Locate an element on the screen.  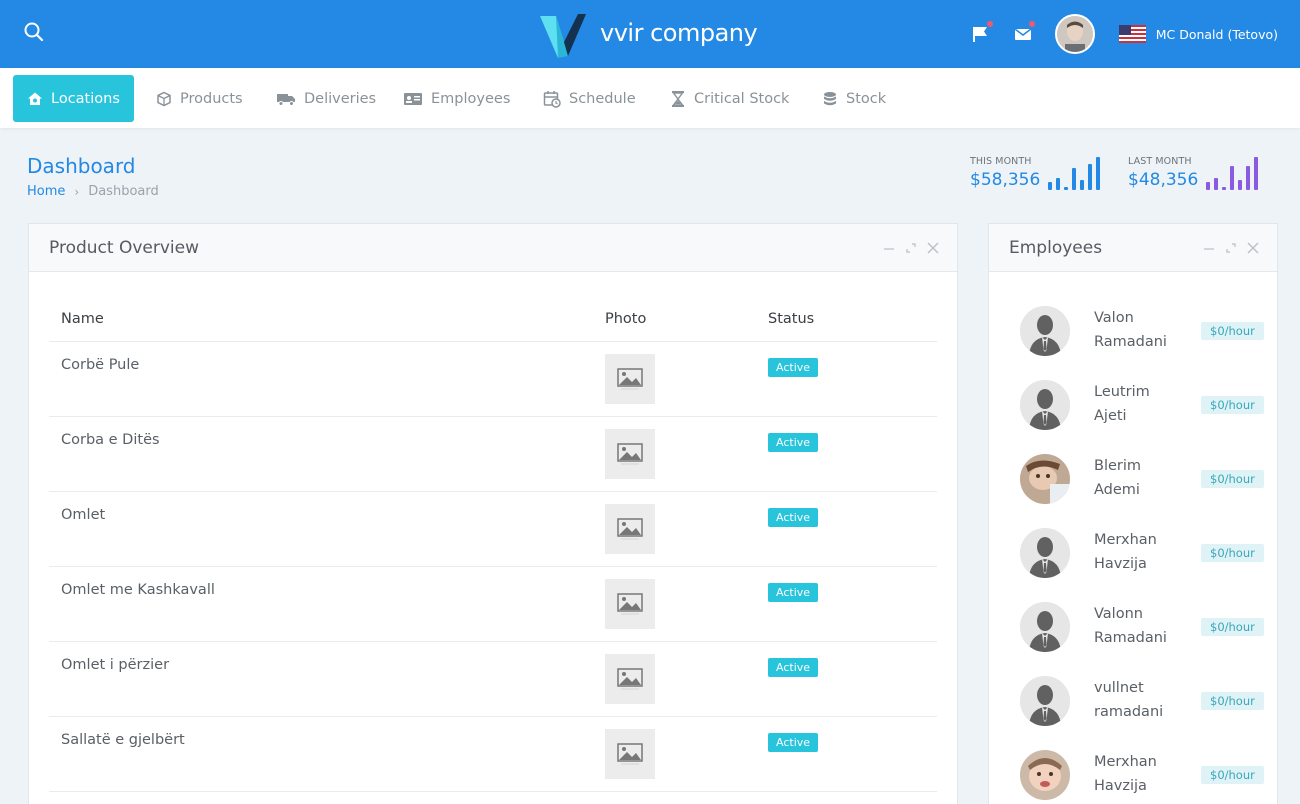
nav-item-label: Products is located at coordinates (211, 98).